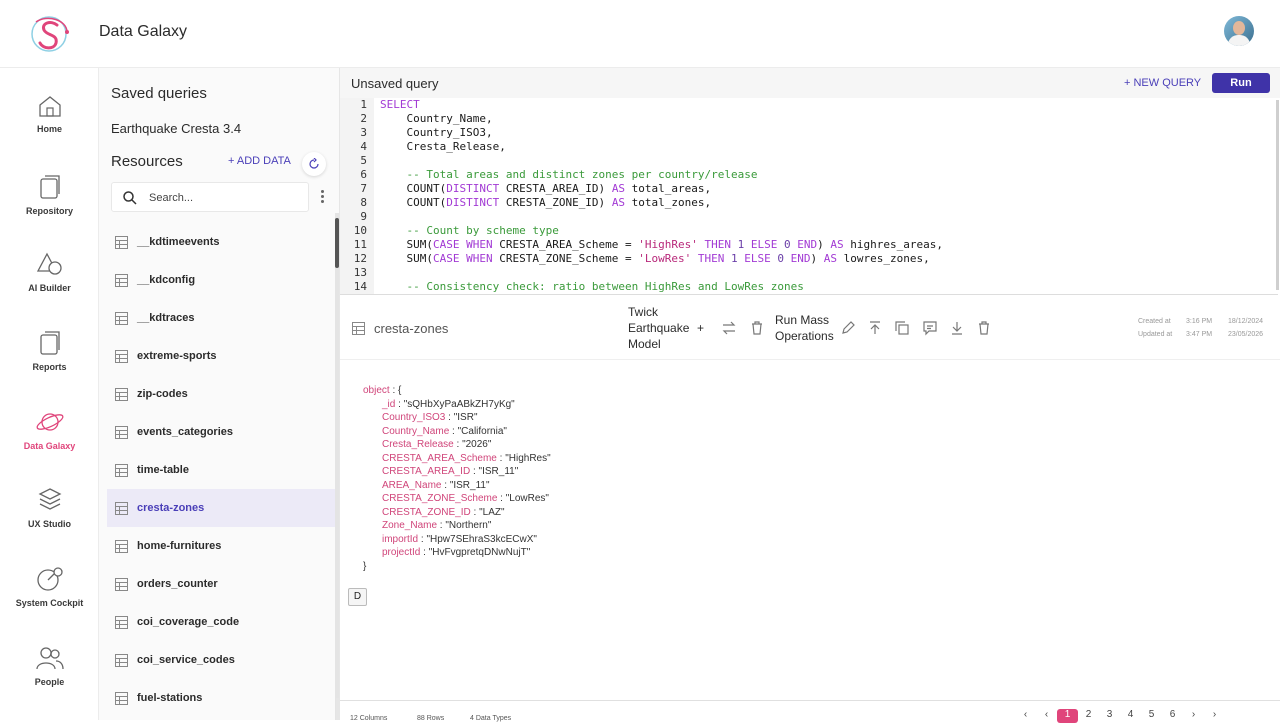  I want to click on data-galaxy-icon, so click(49, 422).